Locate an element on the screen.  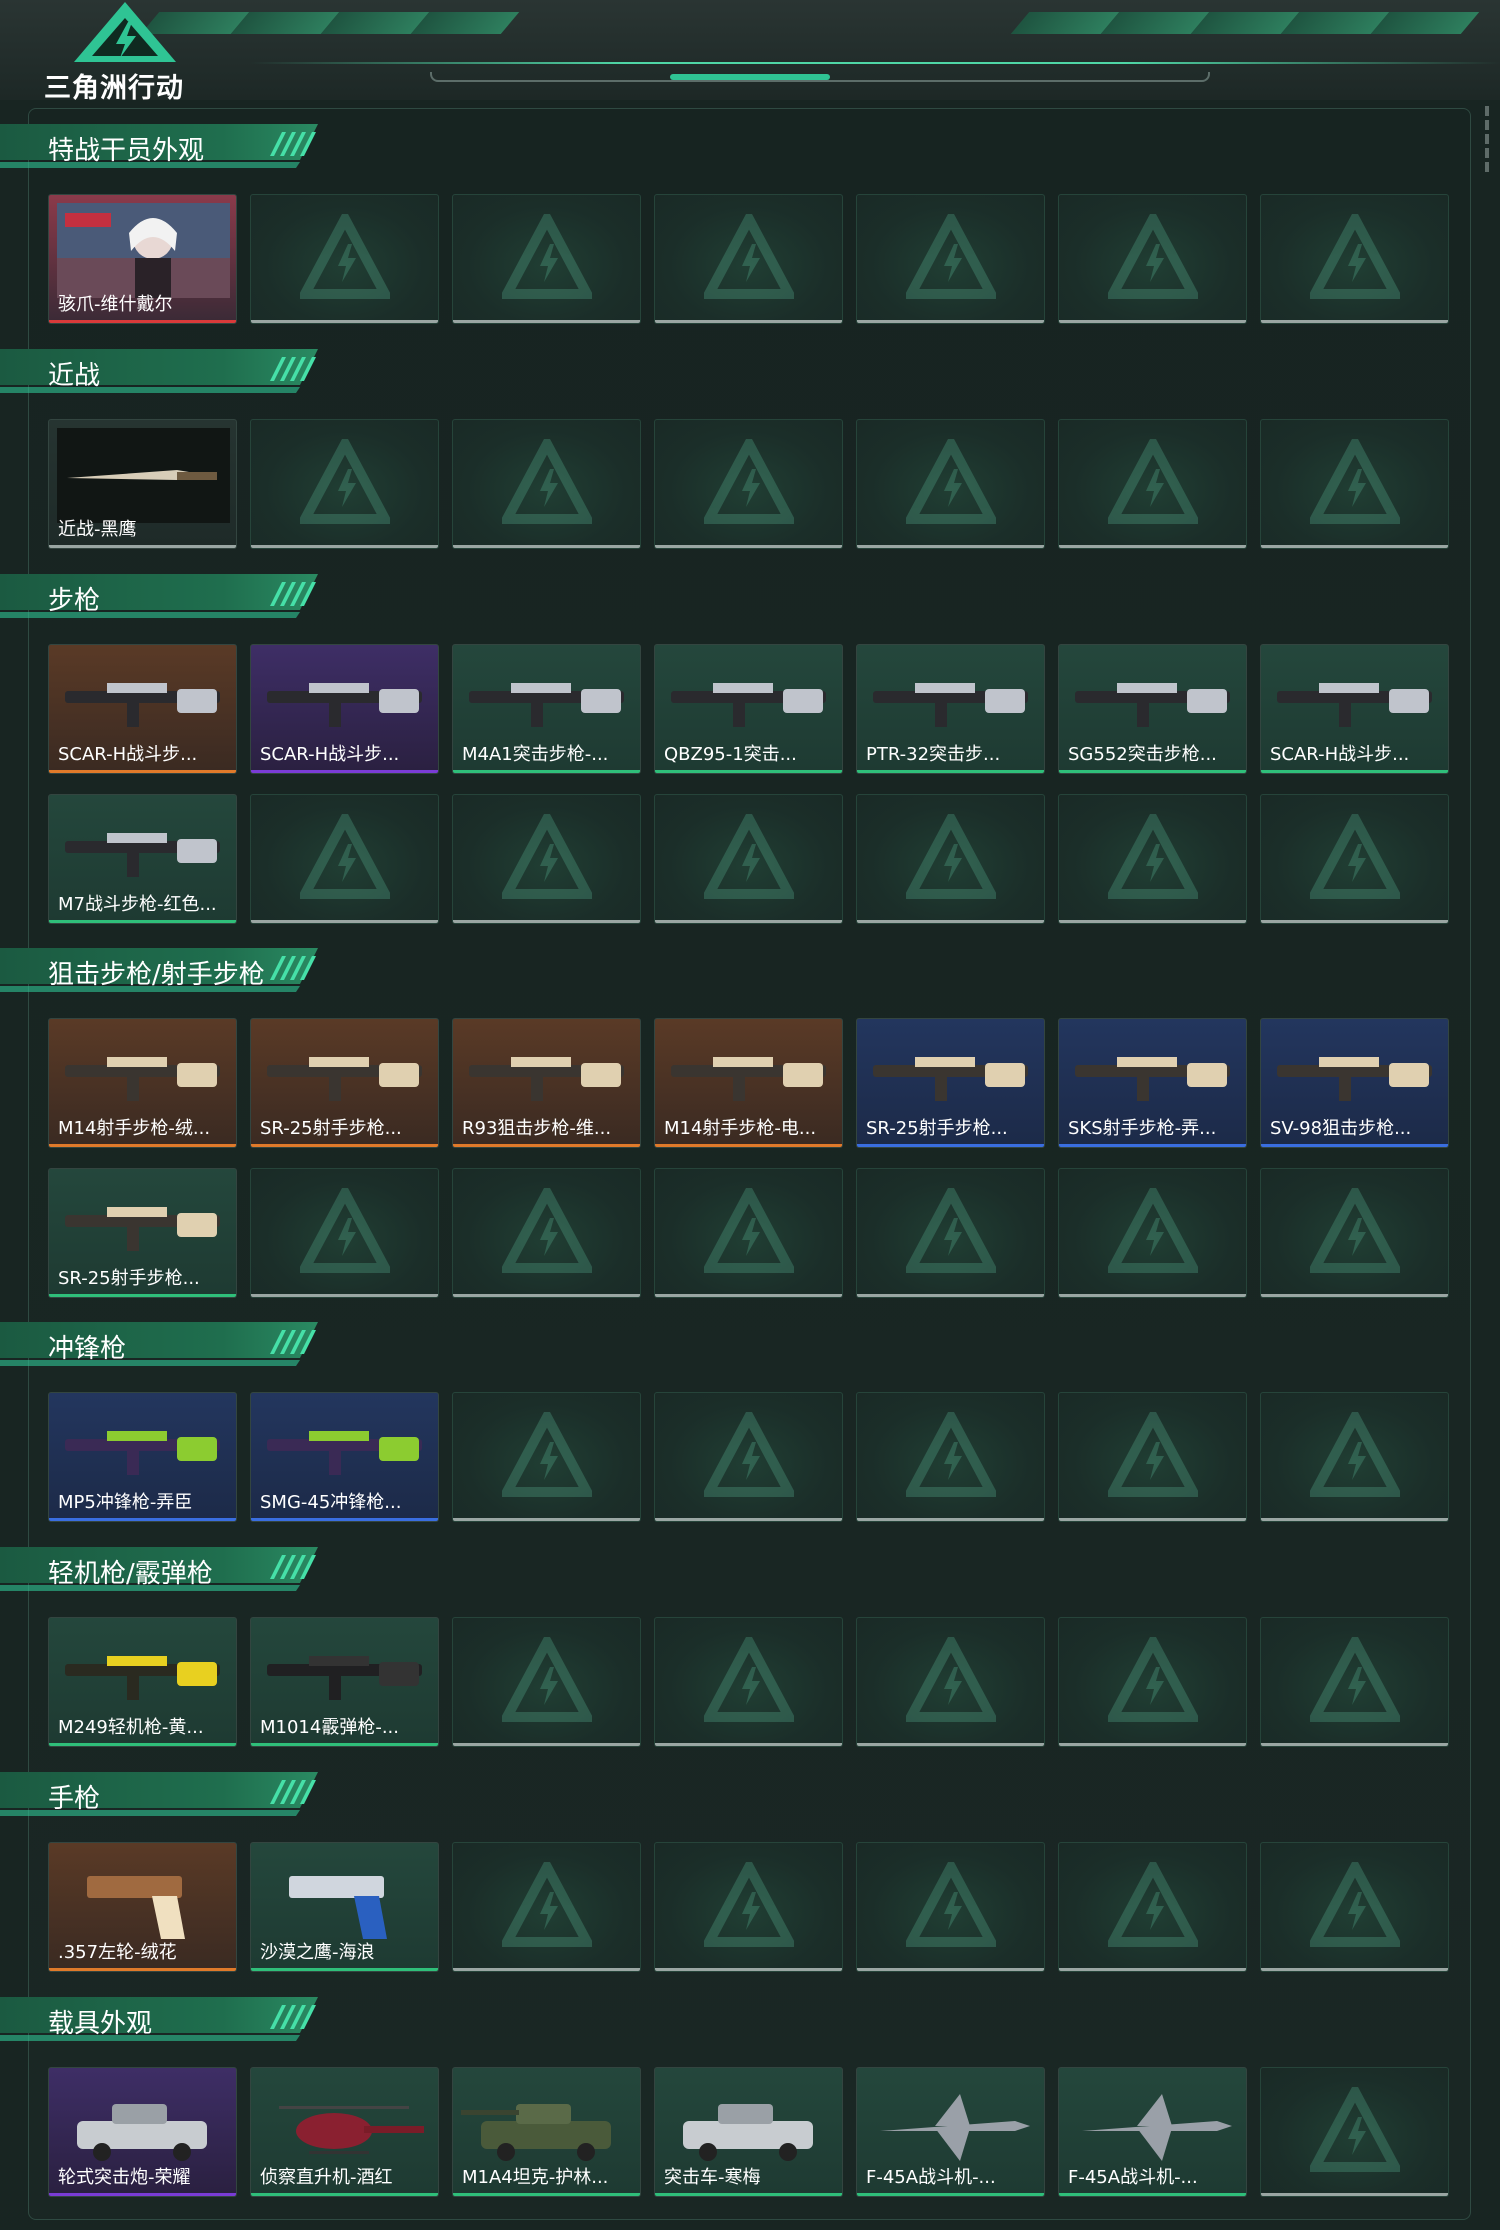
operator-portrait-icon is located at coordinates (143, 250).